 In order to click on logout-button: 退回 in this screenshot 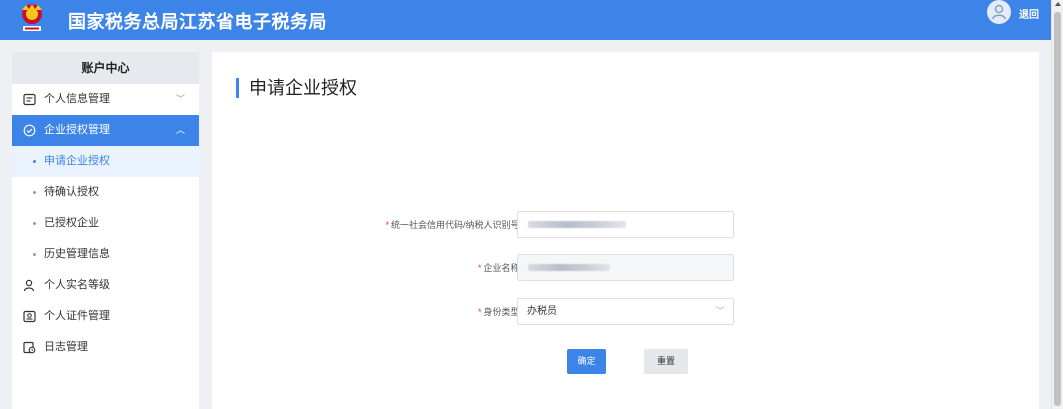, I will do `click(1029, 13)`.